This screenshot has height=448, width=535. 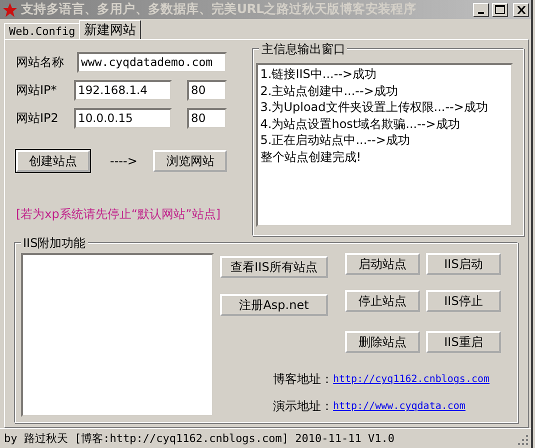 I want to click on action-button: 查看IIS所有站点, so click(x=274, y=267).